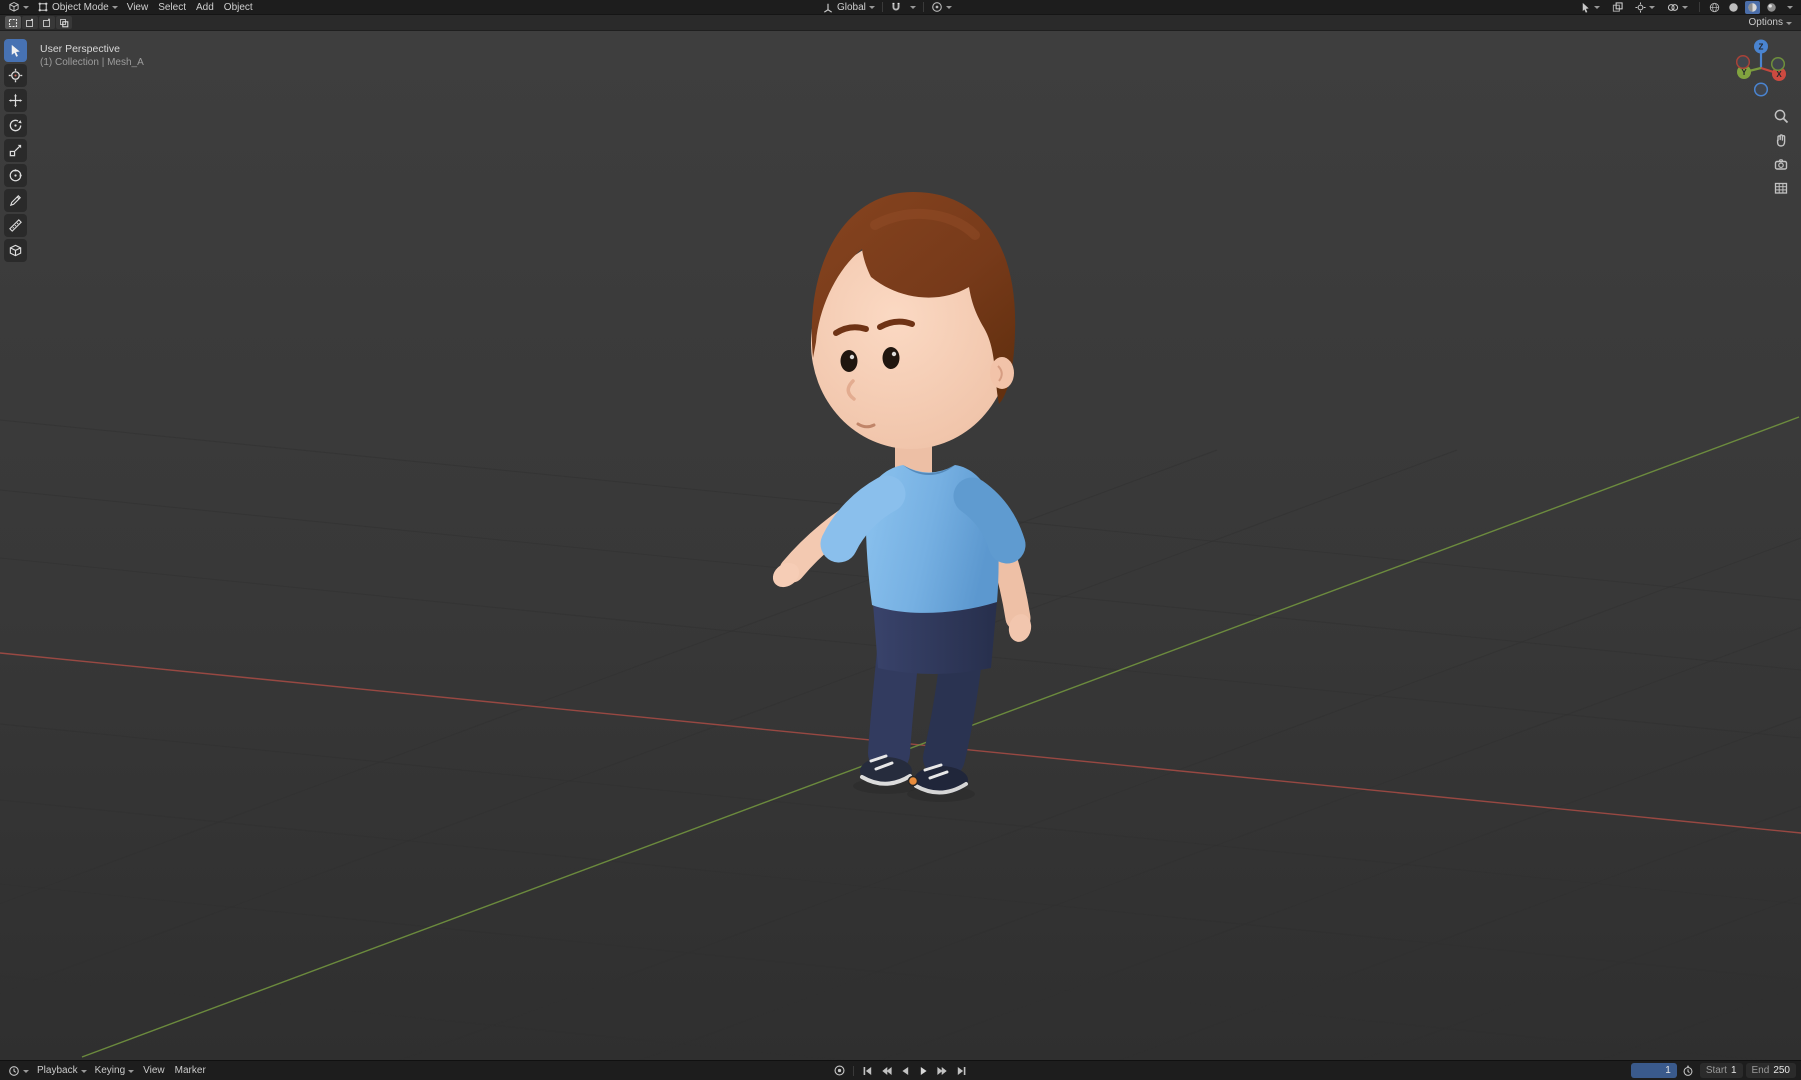 The width and height of the screenshot is (1801, 1080). Describe the element at coordinates (77, 7) in the screenshot. I see `mode-dropdown: Object Mode` at that location.